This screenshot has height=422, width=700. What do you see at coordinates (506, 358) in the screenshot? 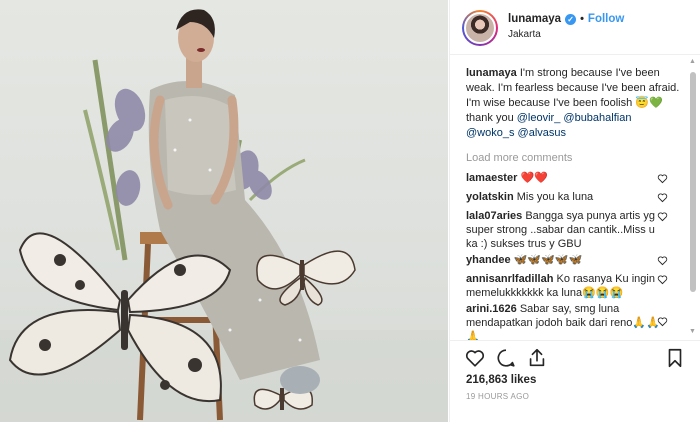
I see `comment-icon` at bounding box center [506, 358].